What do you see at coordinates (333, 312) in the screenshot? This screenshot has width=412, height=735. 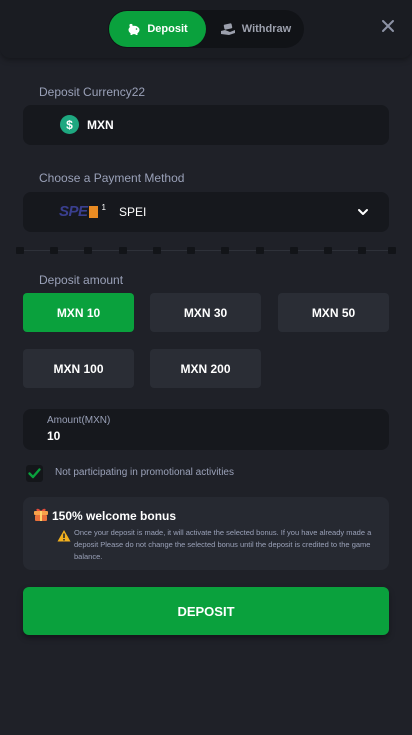 I see `amount-option-50: MXN 50` at bounding box center [333, 312].